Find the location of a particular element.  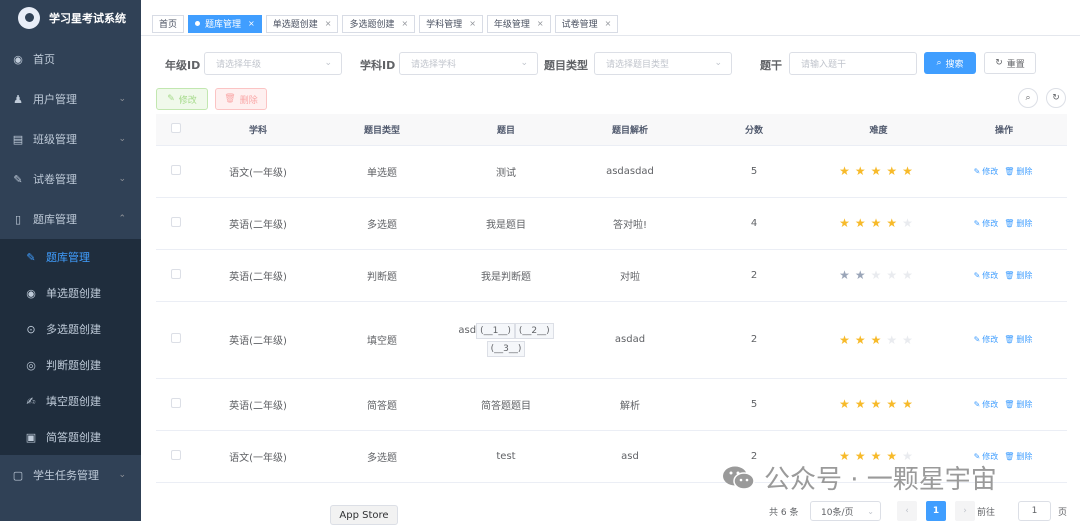

stem-input: 请输入题干 is located at coordinates (853, 63).